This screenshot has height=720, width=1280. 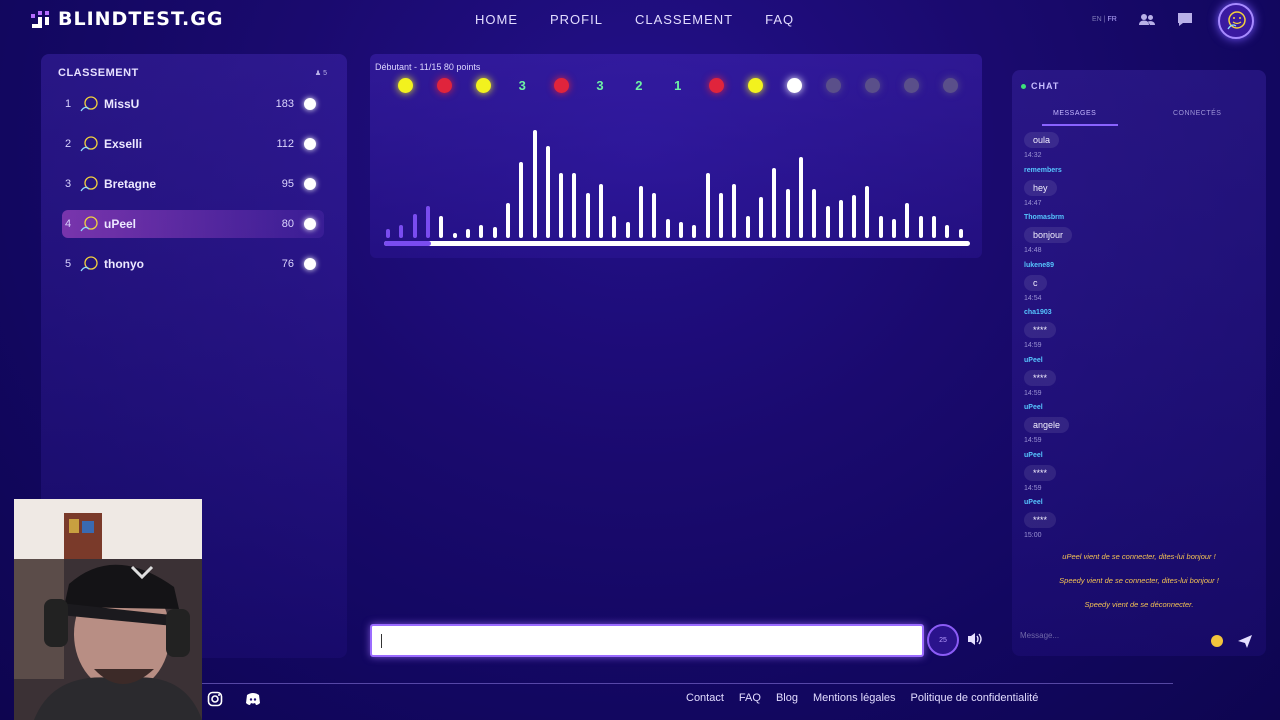 What do you see at coordinates (1245, 641) in the screenshot?
I see `send-icon` at bounding box center [1245, 641].